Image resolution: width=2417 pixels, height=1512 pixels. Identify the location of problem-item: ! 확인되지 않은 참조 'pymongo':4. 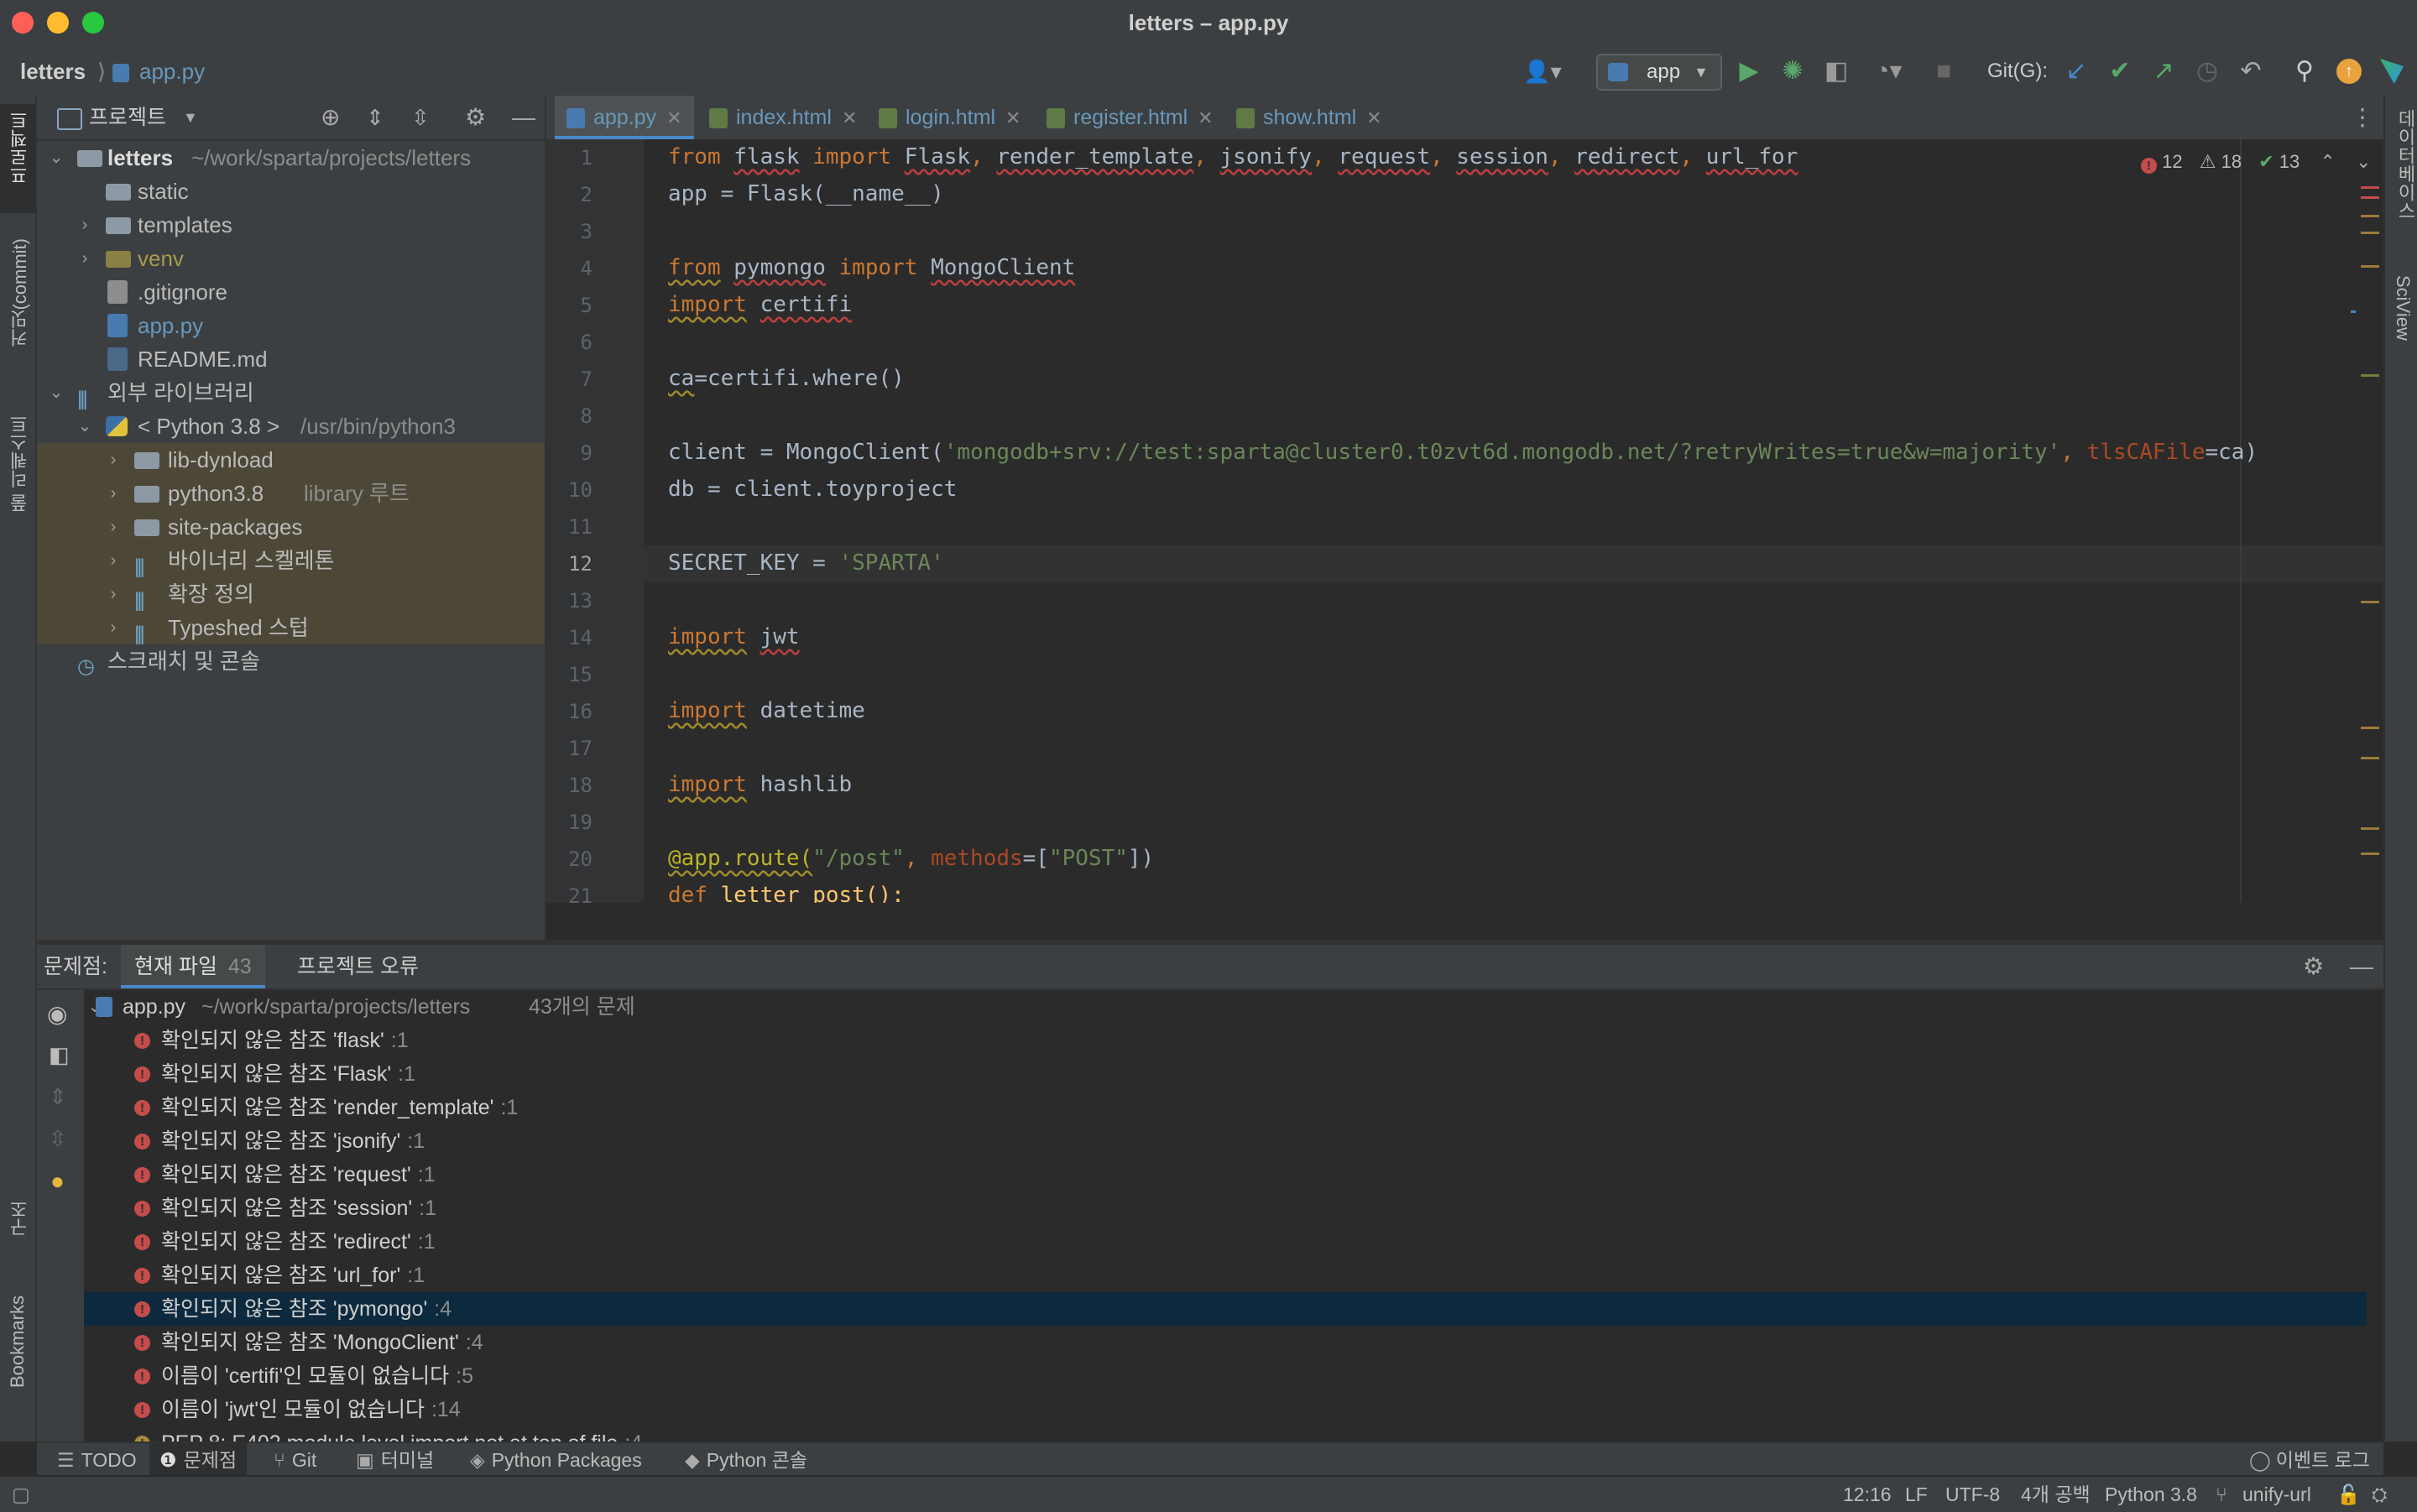
(1225, 1309).